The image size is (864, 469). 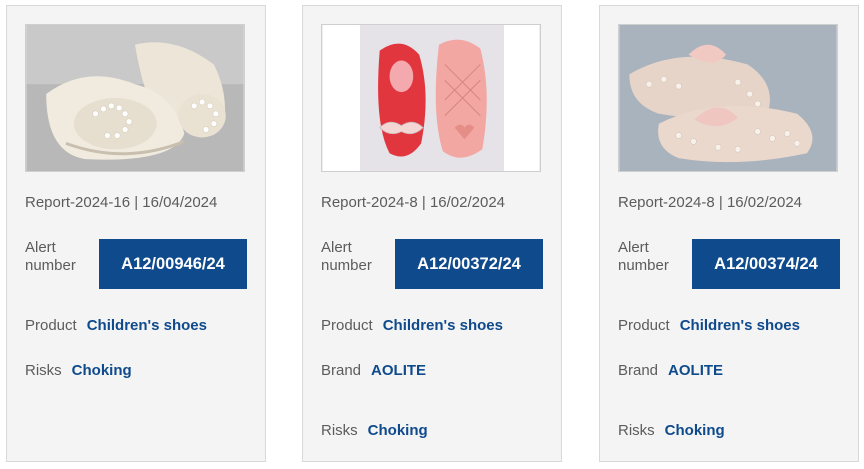 I want to click on alert-number-button: A12/00374/24, so click(x=766, y=264).